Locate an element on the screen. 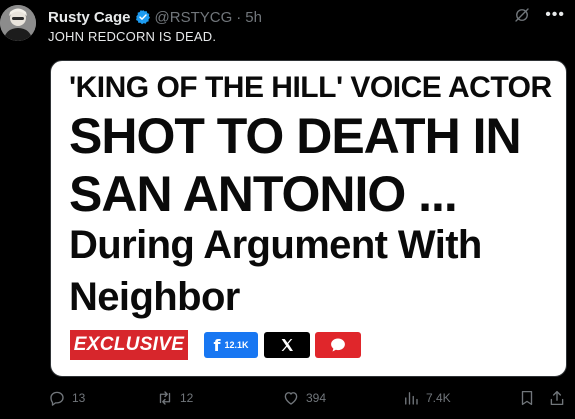  like-icon is located at coordinates (291, 398).